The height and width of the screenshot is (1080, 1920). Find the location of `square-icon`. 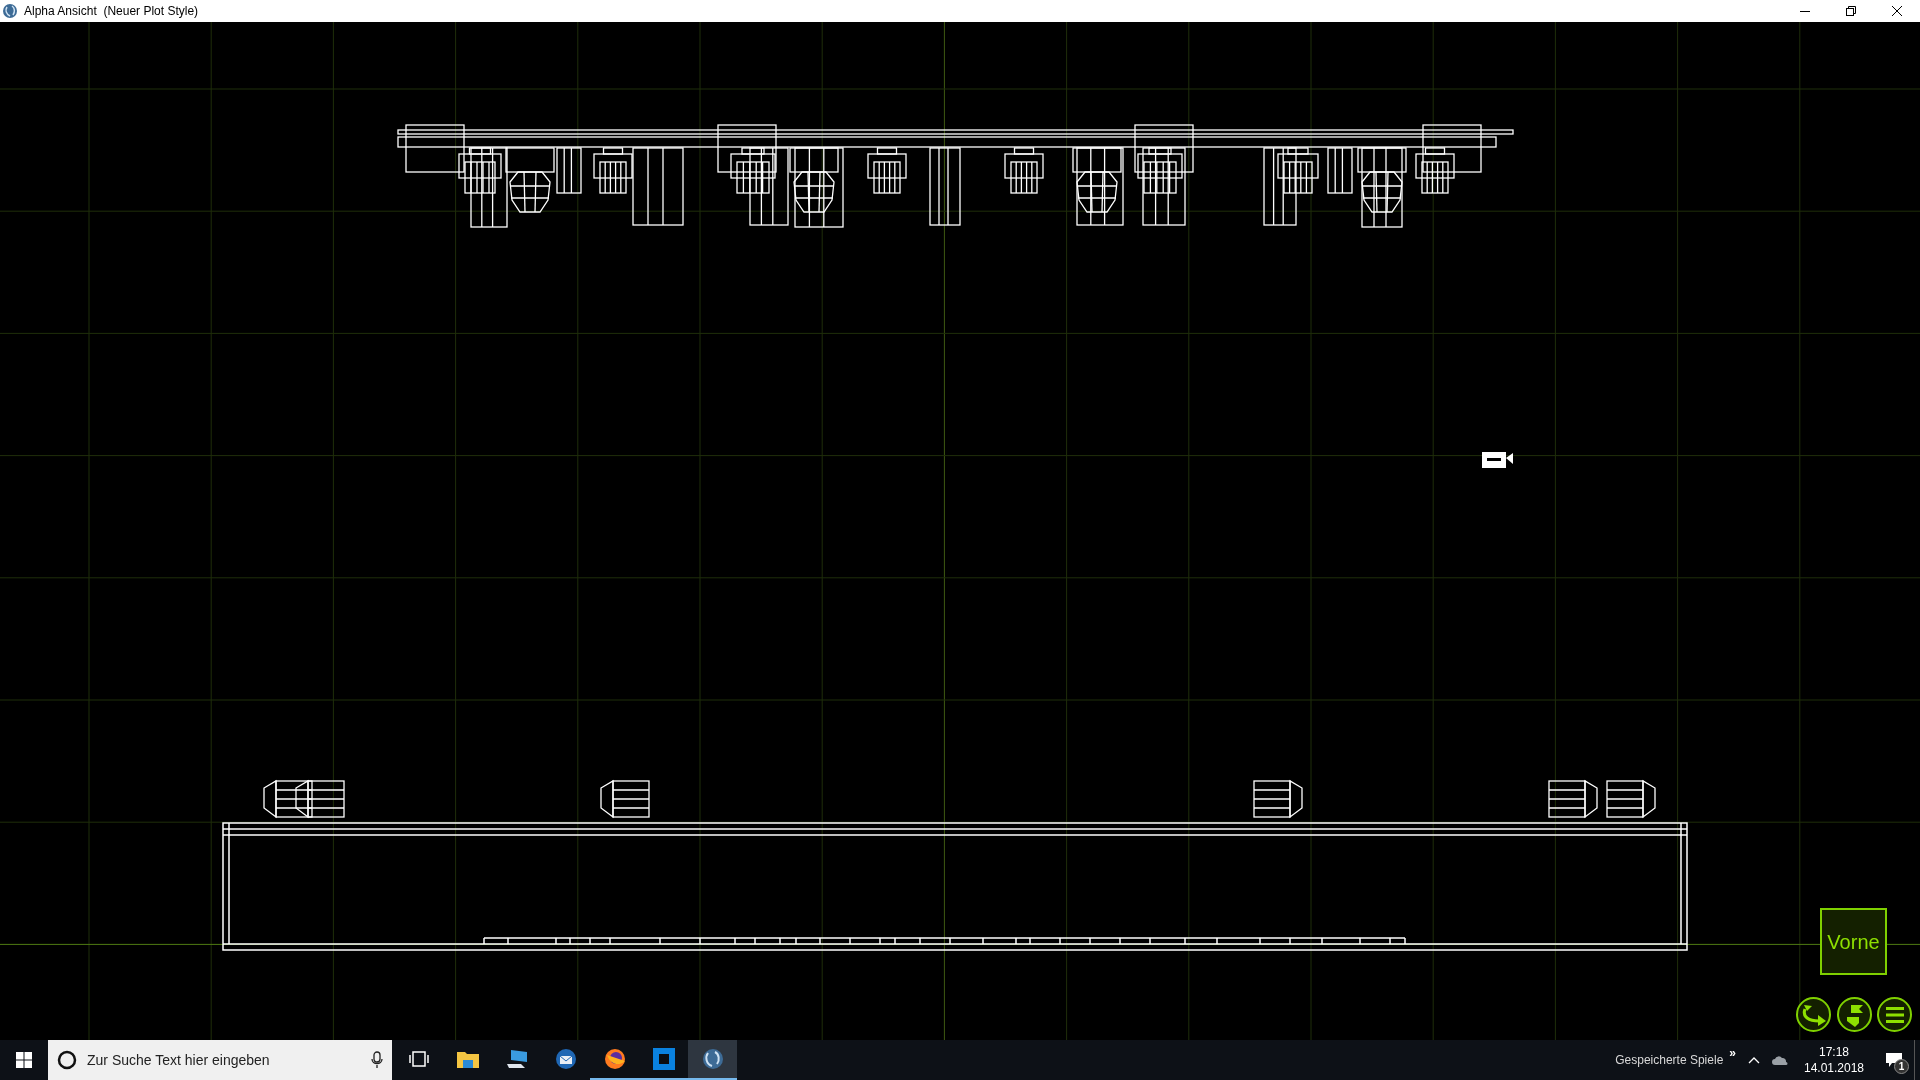

square-icon is located at coordinates (663, 1059).